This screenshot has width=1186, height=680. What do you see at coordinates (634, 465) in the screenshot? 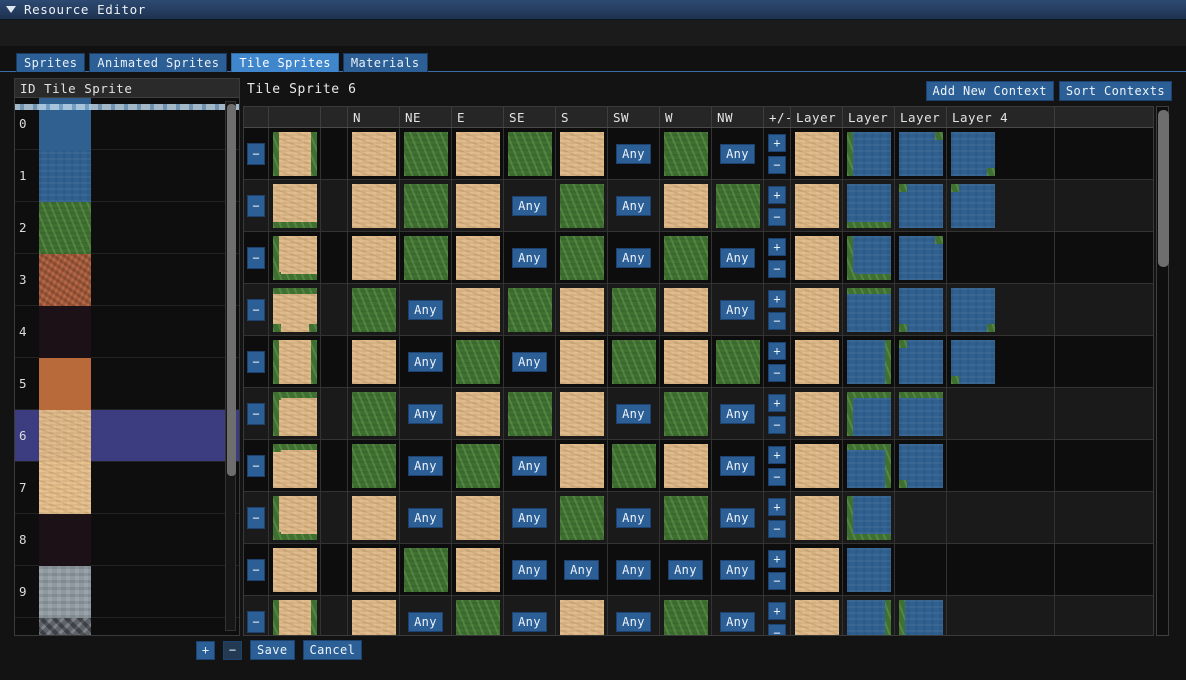
I see `neighbor-cell-sw` at bounding box center [634, 465].